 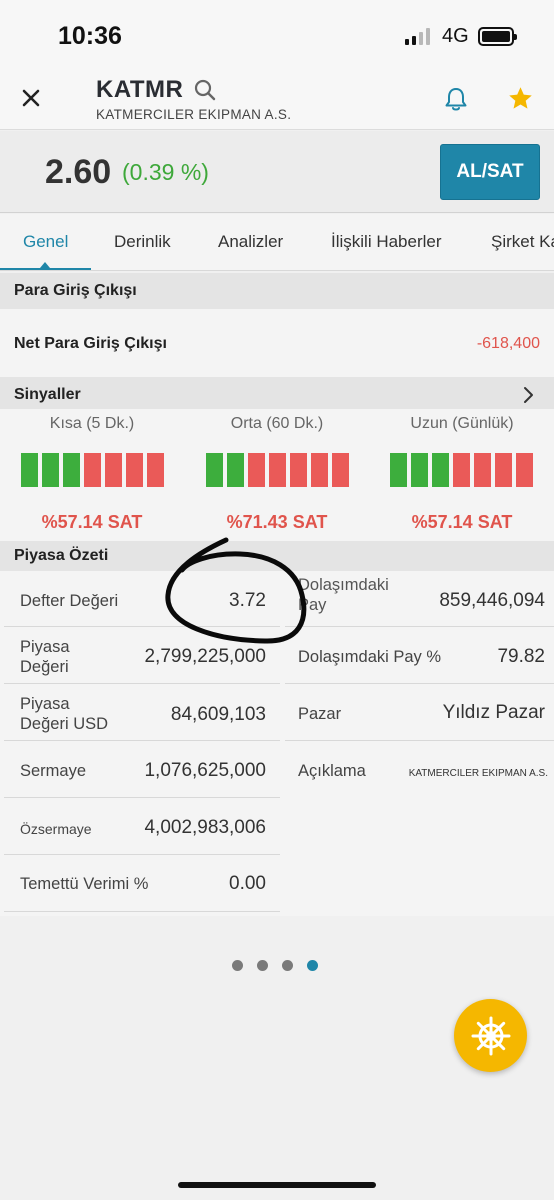 What do you see at coordinates (522, 242) in the screenshot?
I see `tab-company-info: Şirket Ka` at bounding box center [522, 242].